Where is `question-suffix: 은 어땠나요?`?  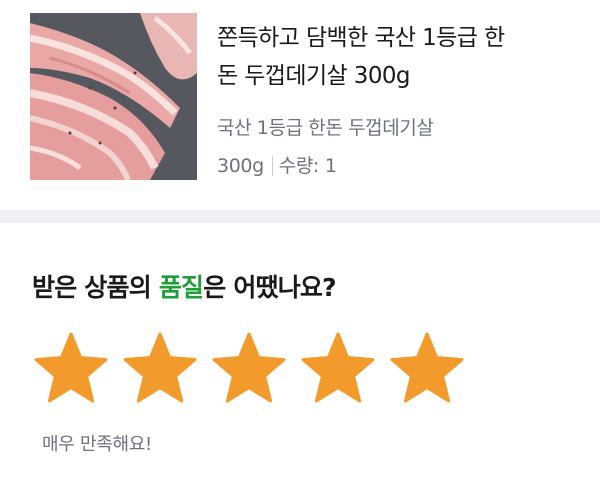 question-suffix: 은 어땠나요? is located at coordinates (269, 287).